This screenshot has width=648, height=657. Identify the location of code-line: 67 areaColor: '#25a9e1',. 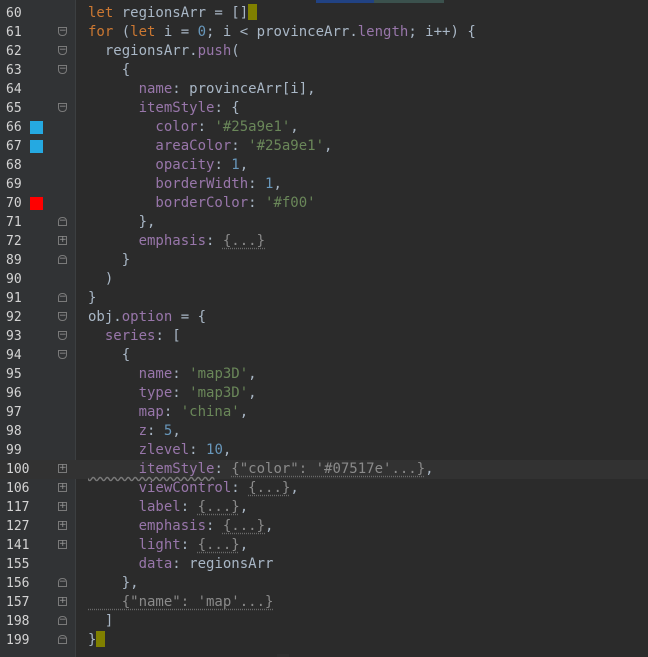
(324, 146).